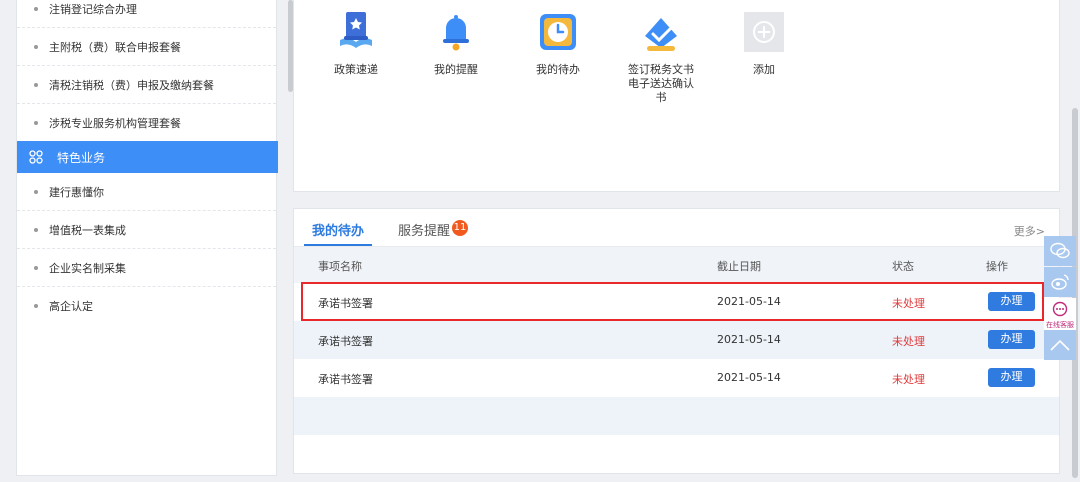 The width and height of the screenshot is (1080, 482). Describe the element at coordinates (87, 230) in the screenshot. I see `sidebar-item-label: 增值税一表集成` at that location.